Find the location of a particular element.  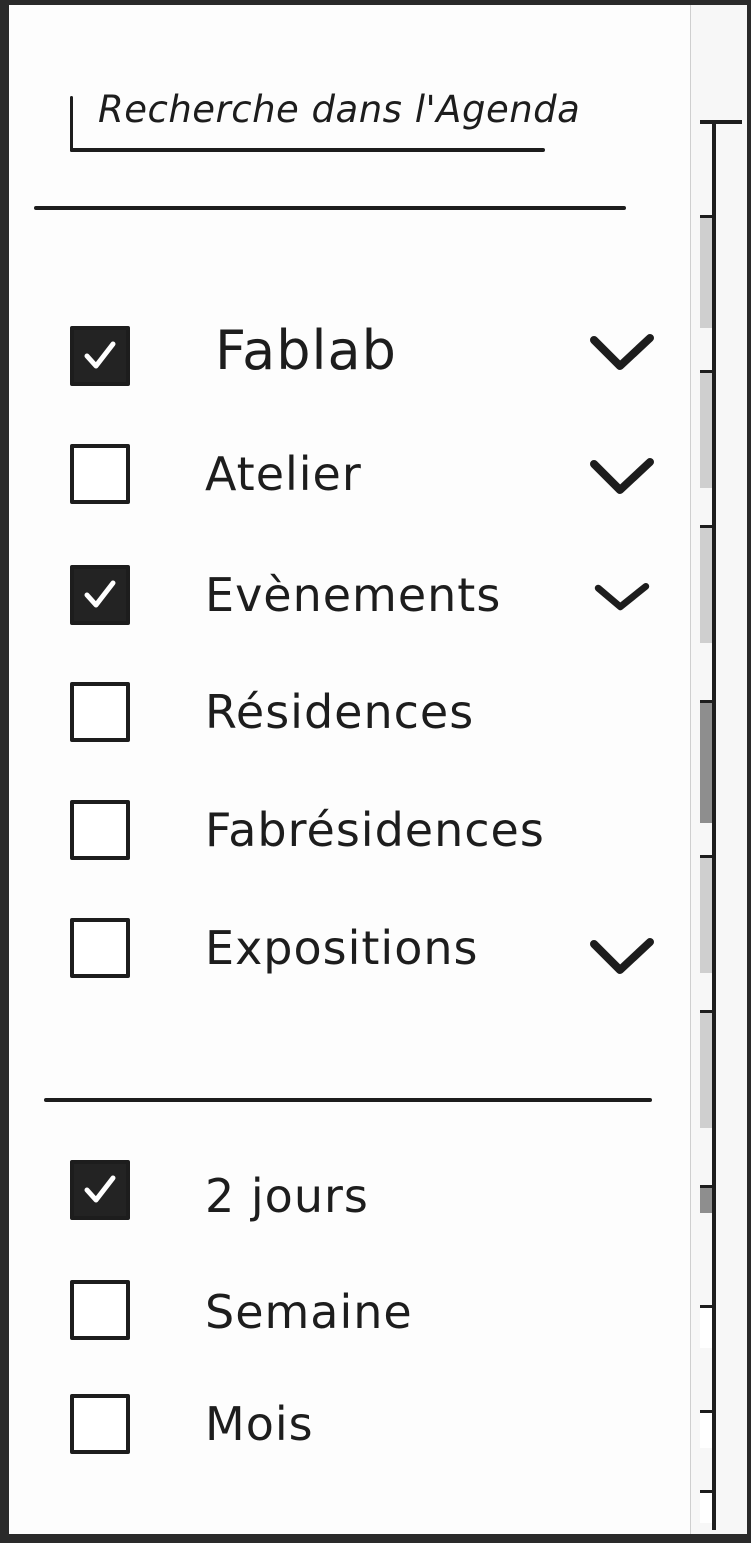

agenda-search-header: Recherche dans l'Agenda is located at coordinates (325, 115).